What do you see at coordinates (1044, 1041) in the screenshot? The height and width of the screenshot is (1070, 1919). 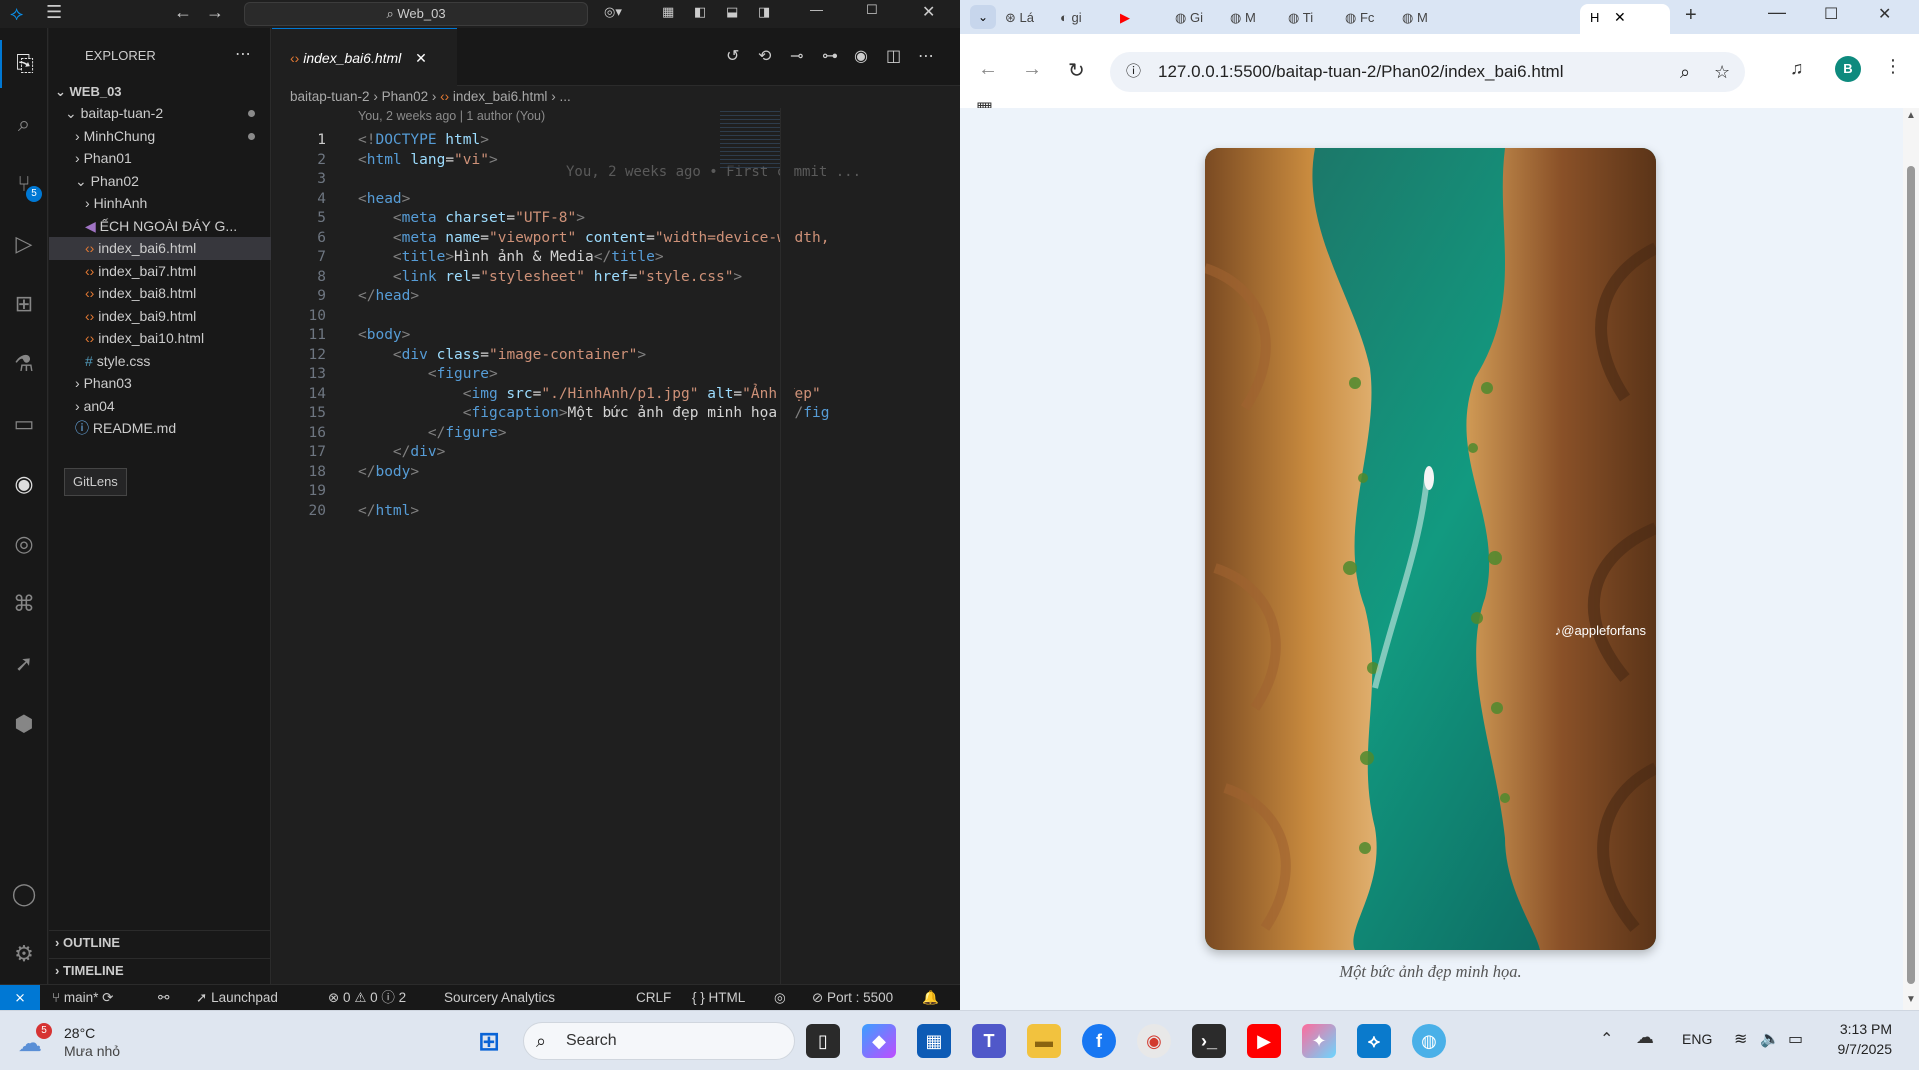 I see `file-explorer-icon: ▬` at bounding box center [1044, 1041].